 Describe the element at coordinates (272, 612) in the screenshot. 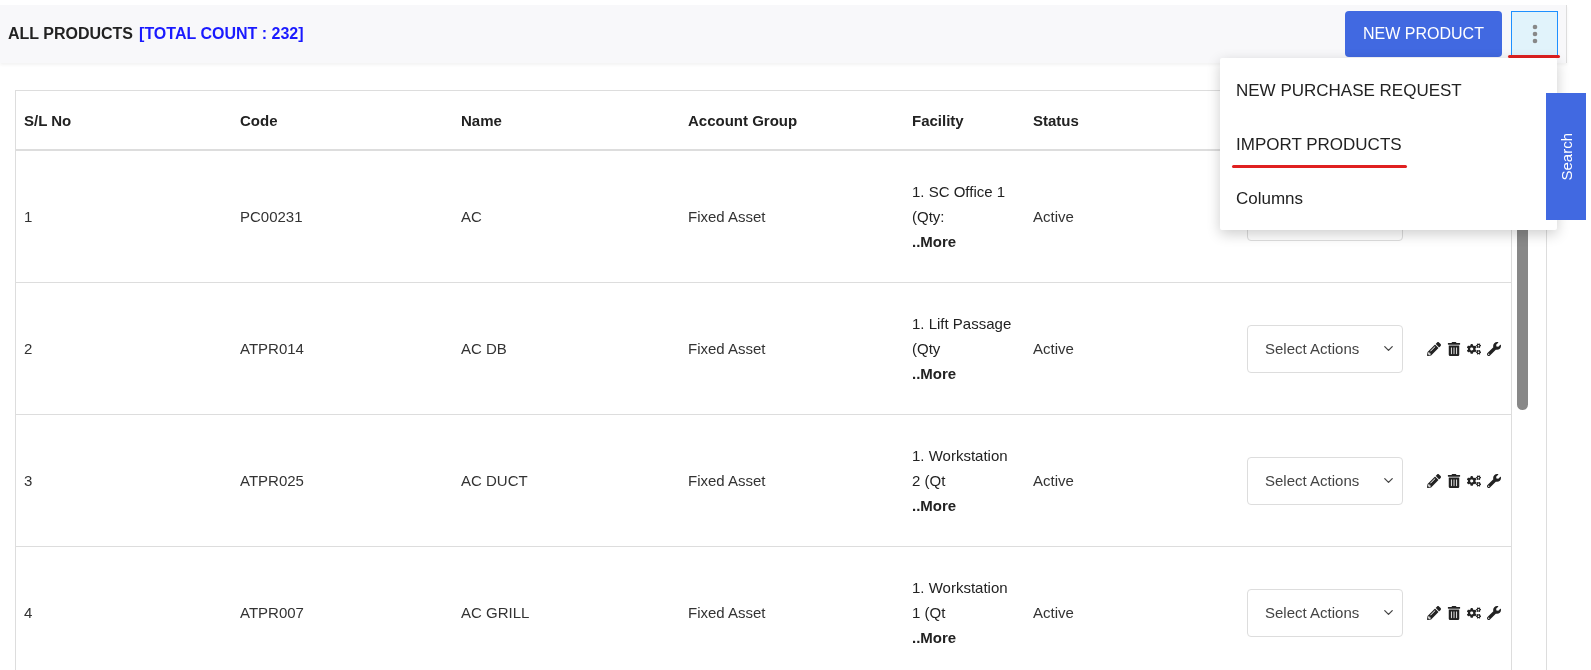

I see `table-cell-text: ATPR007` at that location.